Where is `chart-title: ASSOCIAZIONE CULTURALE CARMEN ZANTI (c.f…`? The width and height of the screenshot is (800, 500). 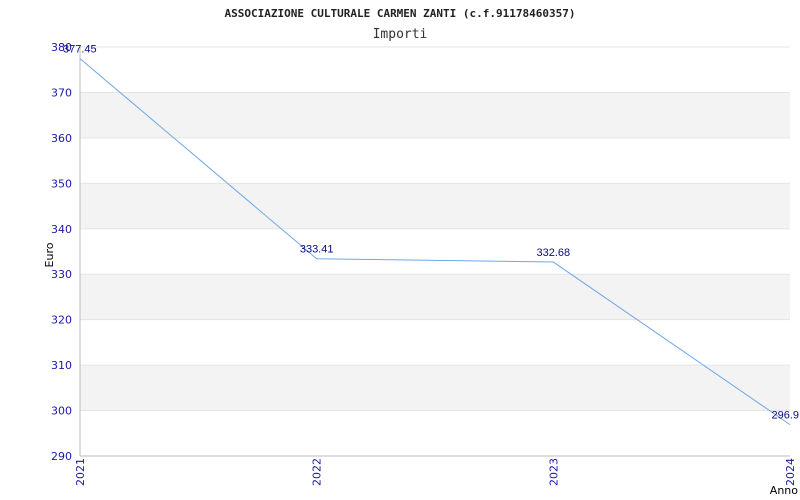
chart-title: ASSOCIAZIONE CULTURALE CARMEN ZANTI (c.f… is located at coordinates (400, 13).